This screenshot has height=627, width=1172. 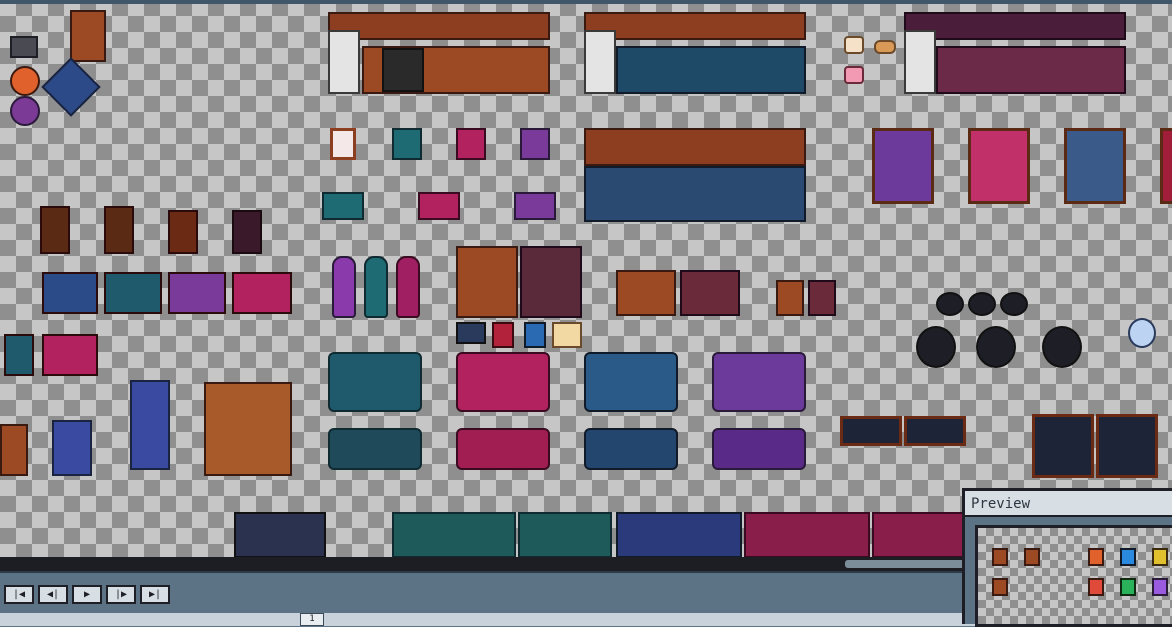 What do you see at coordinates (471, 144) in the screenshot?
I see `magenta-curtain-window` at bounding box center [471, 144].